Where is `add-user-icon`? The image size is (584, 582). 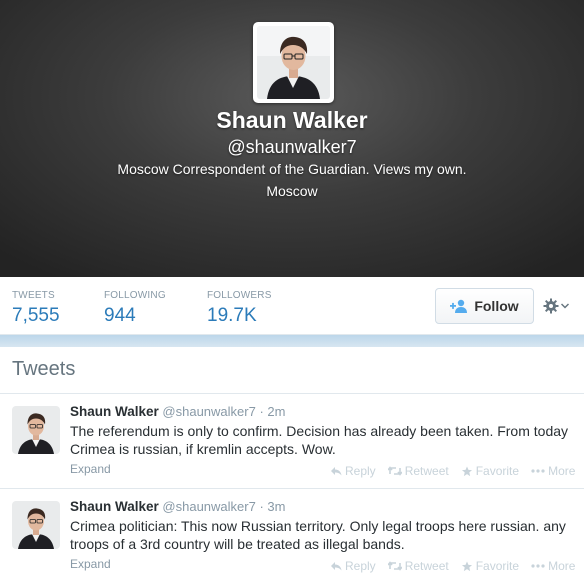
add-user-icon is located at coordinates (459, 306).